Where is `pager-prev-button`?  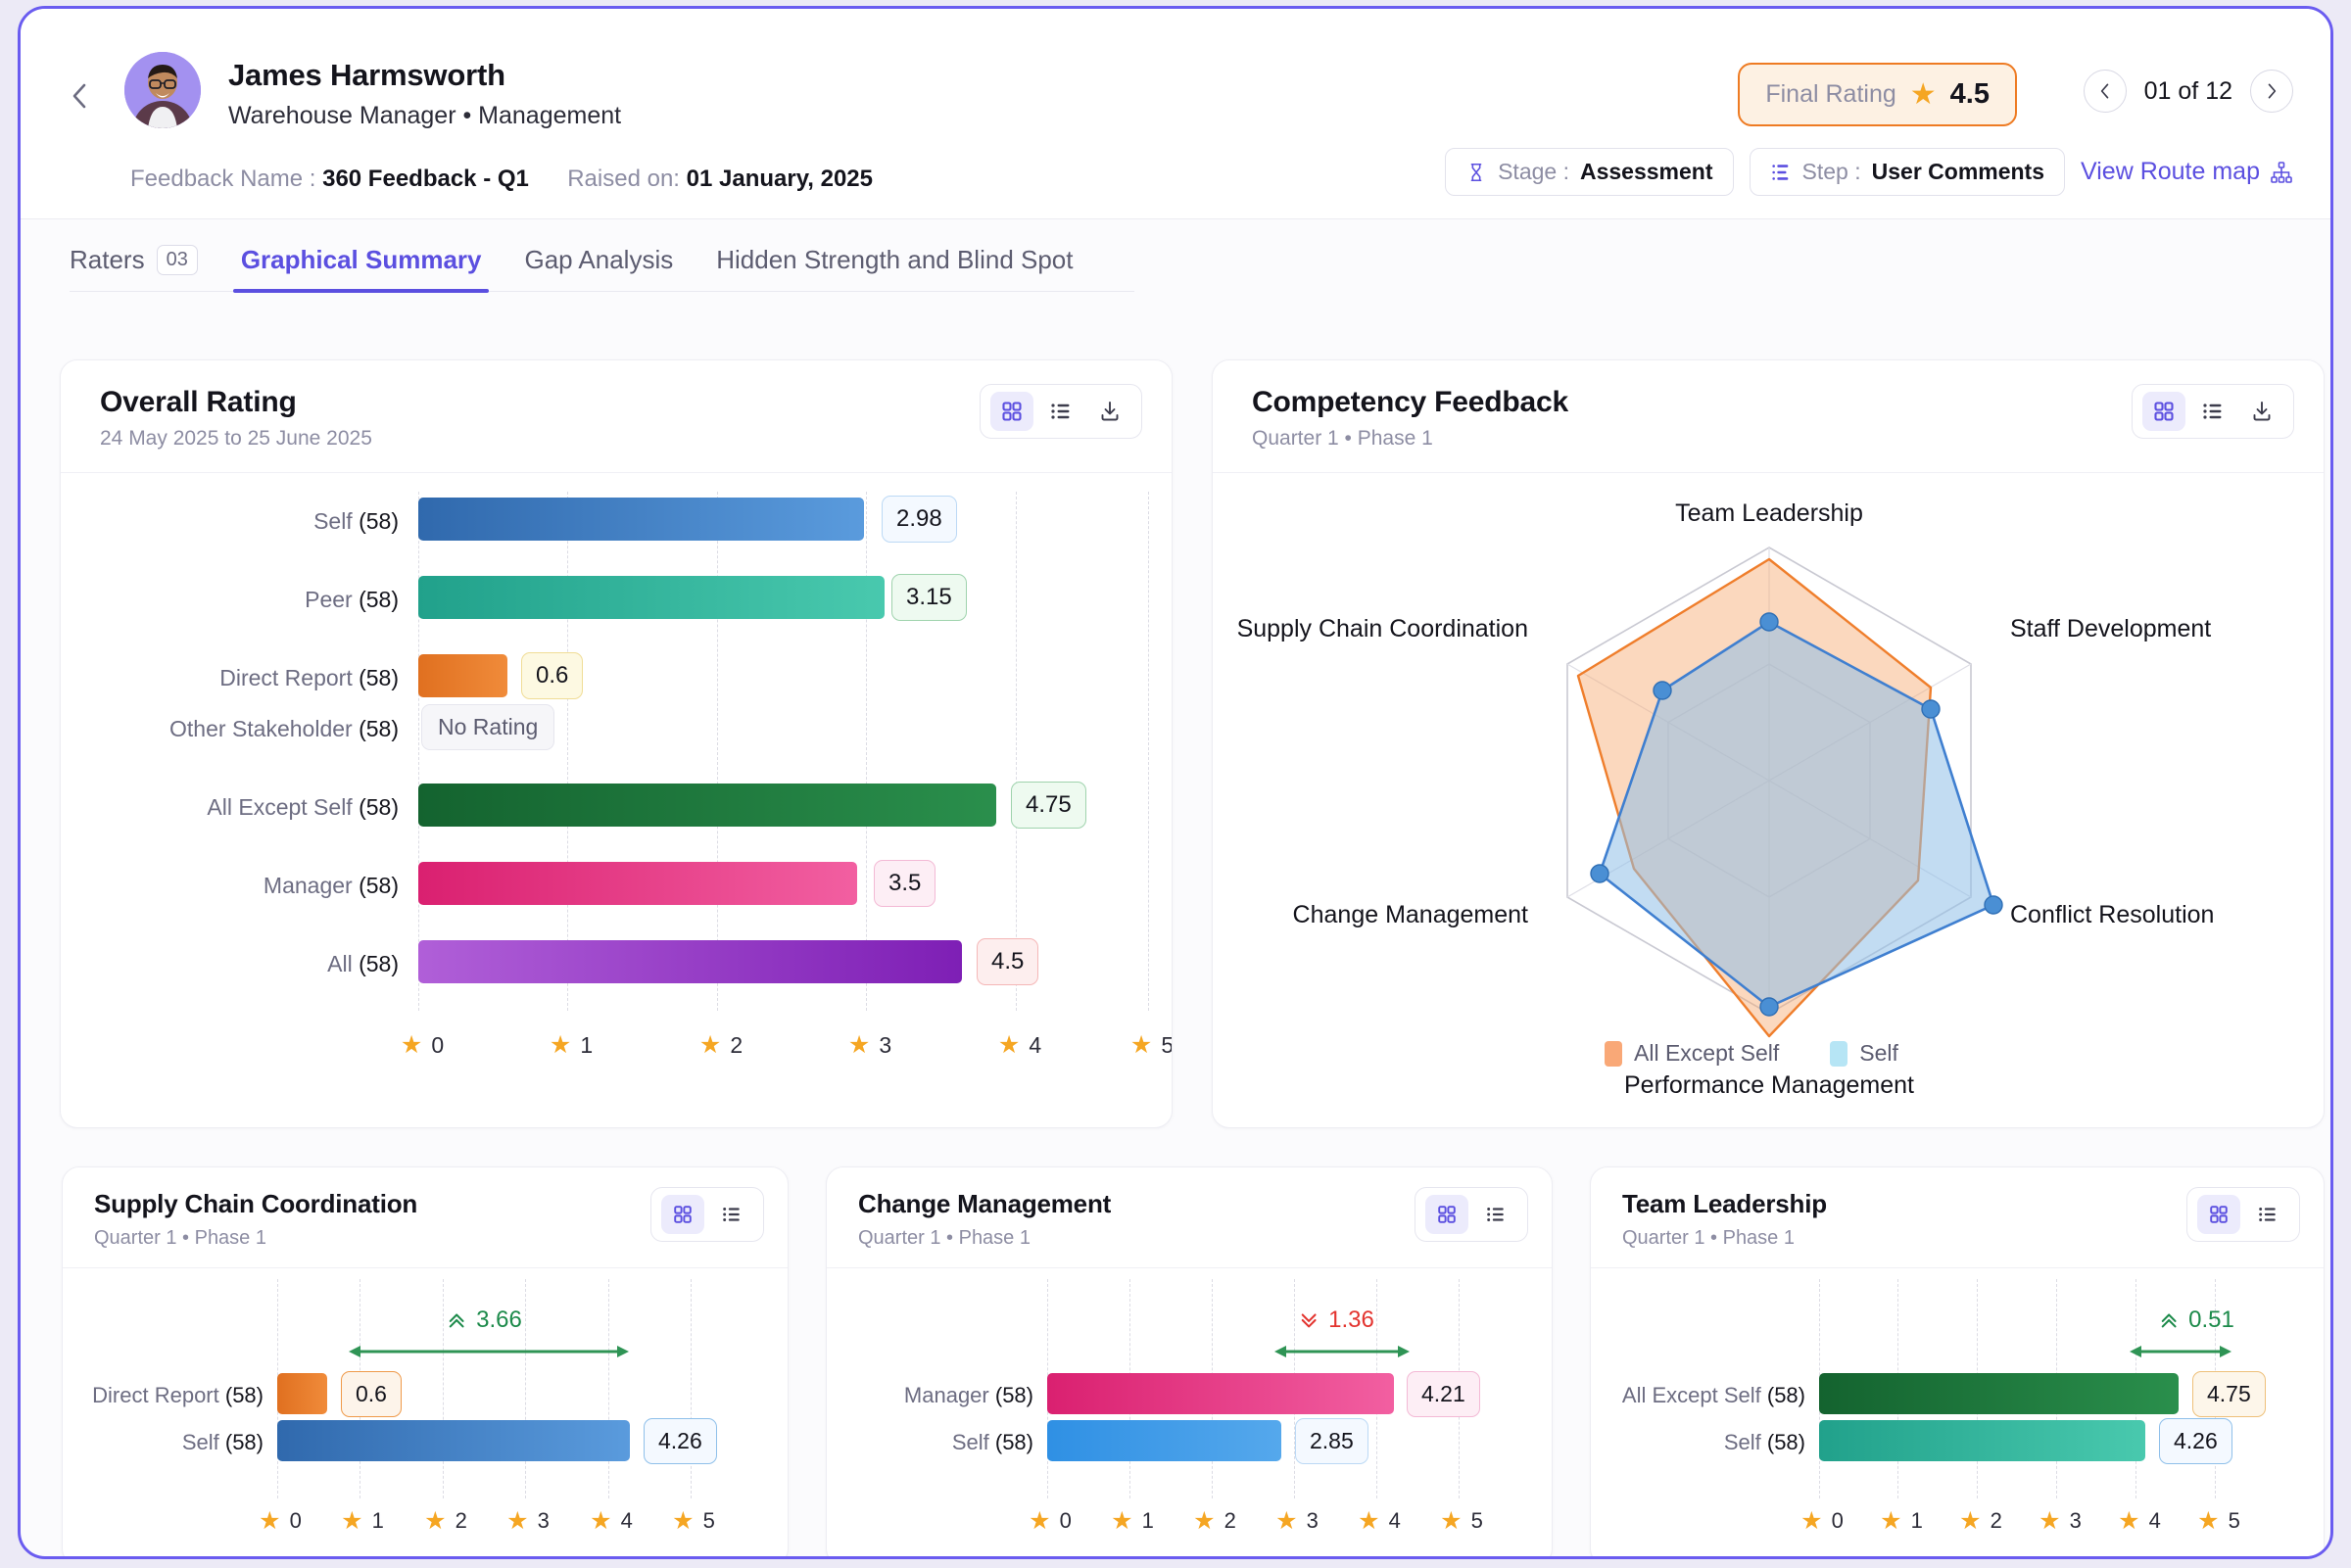 pager-prev-button is located at coordinates (2105, 92).